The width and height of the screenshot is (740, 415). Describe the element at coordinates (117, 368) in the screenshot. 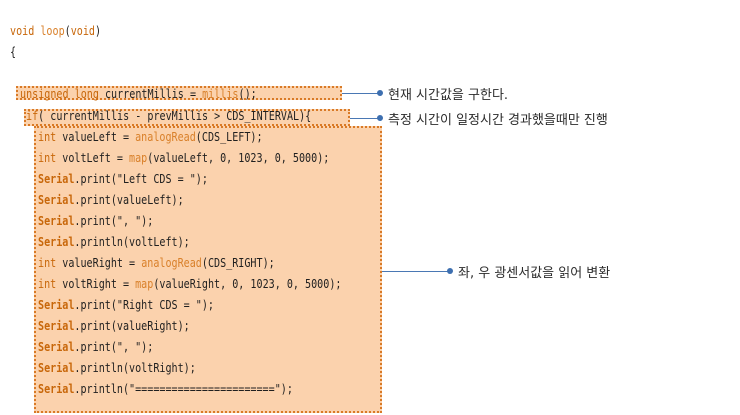

I see `code-line: Serial.println(voltRight);` at that location.